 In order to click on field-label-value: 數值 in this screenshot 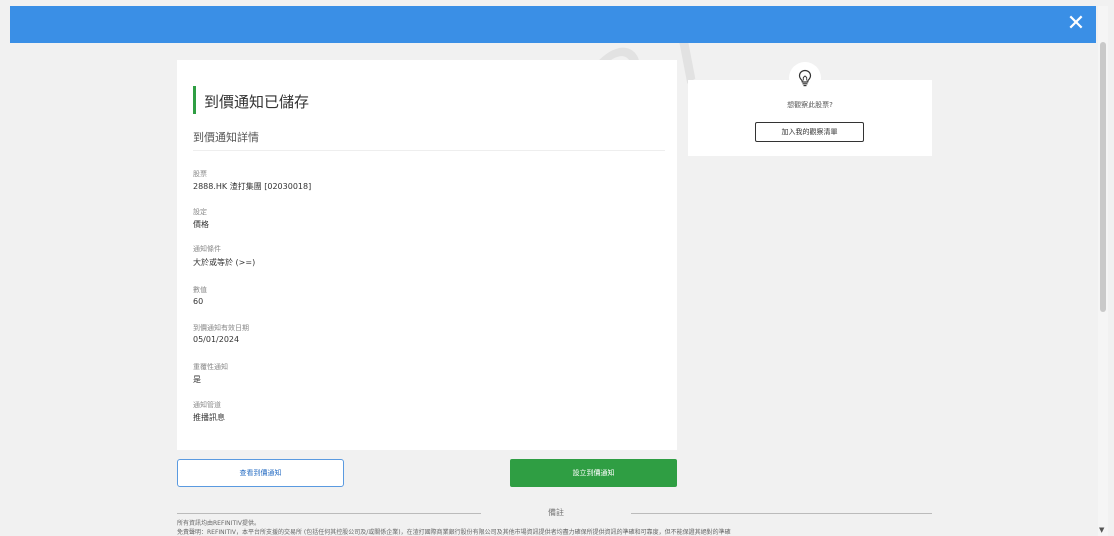, I will do `click(200, 290)`.